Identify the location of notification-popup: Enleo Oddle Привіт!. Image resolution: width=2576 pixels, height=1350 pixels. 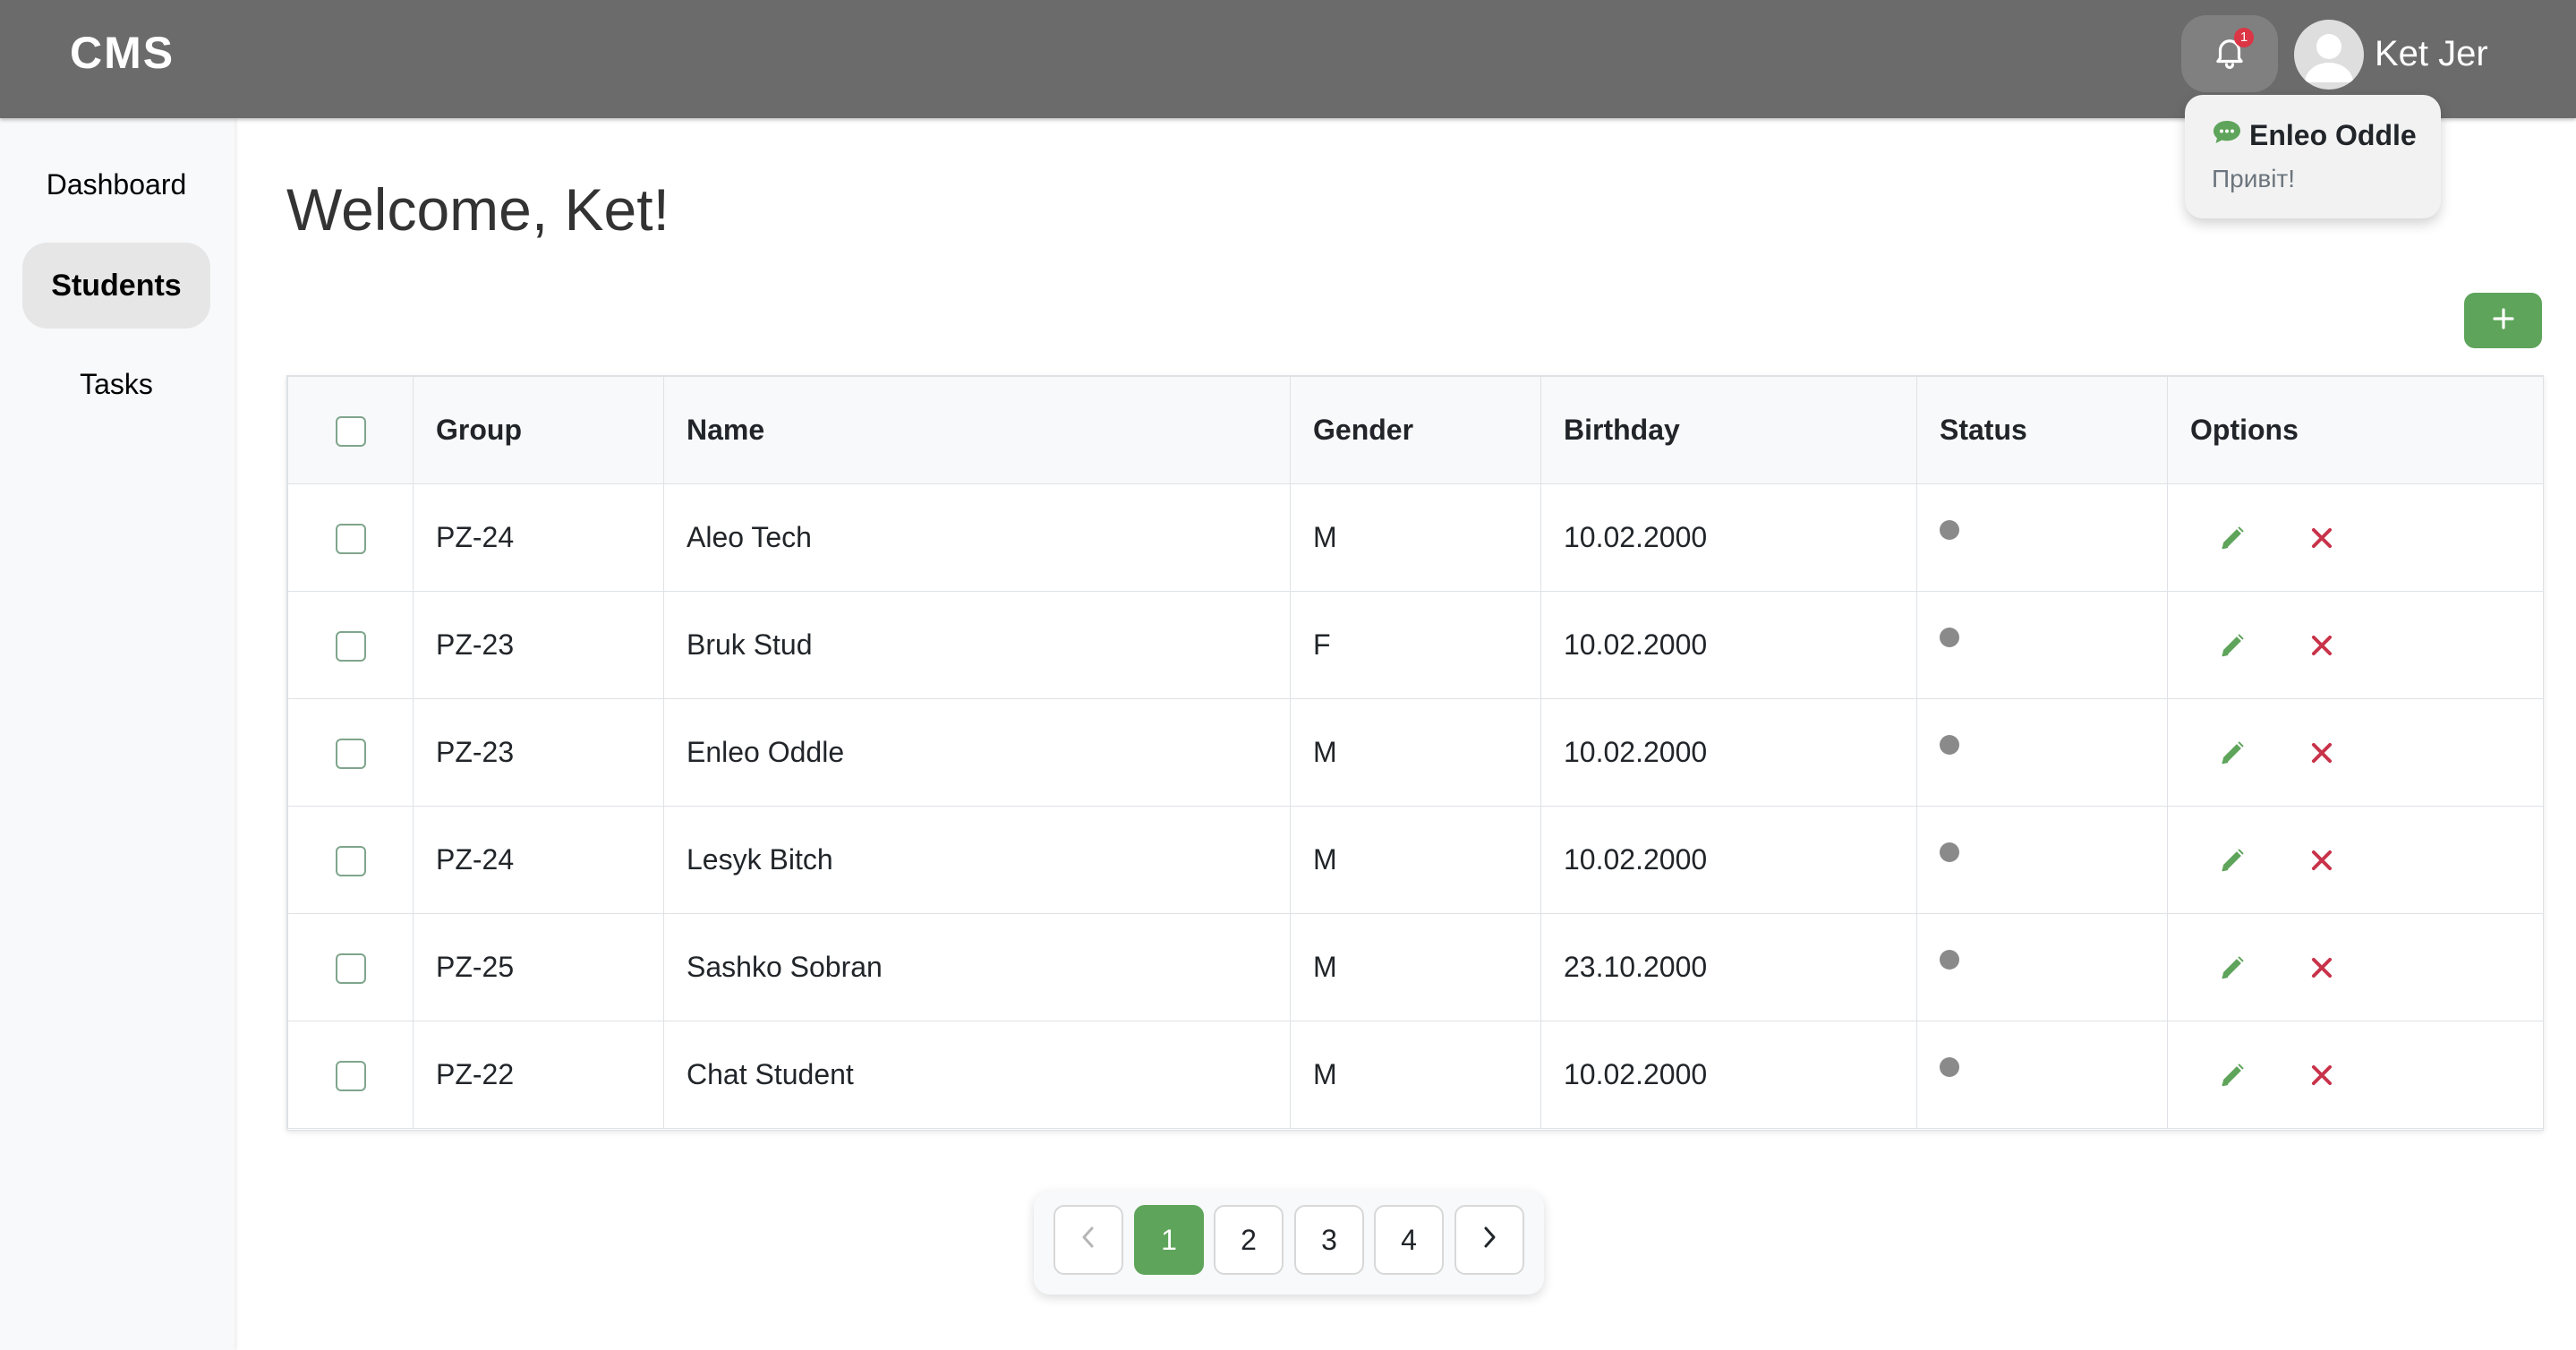
(2313, 156).